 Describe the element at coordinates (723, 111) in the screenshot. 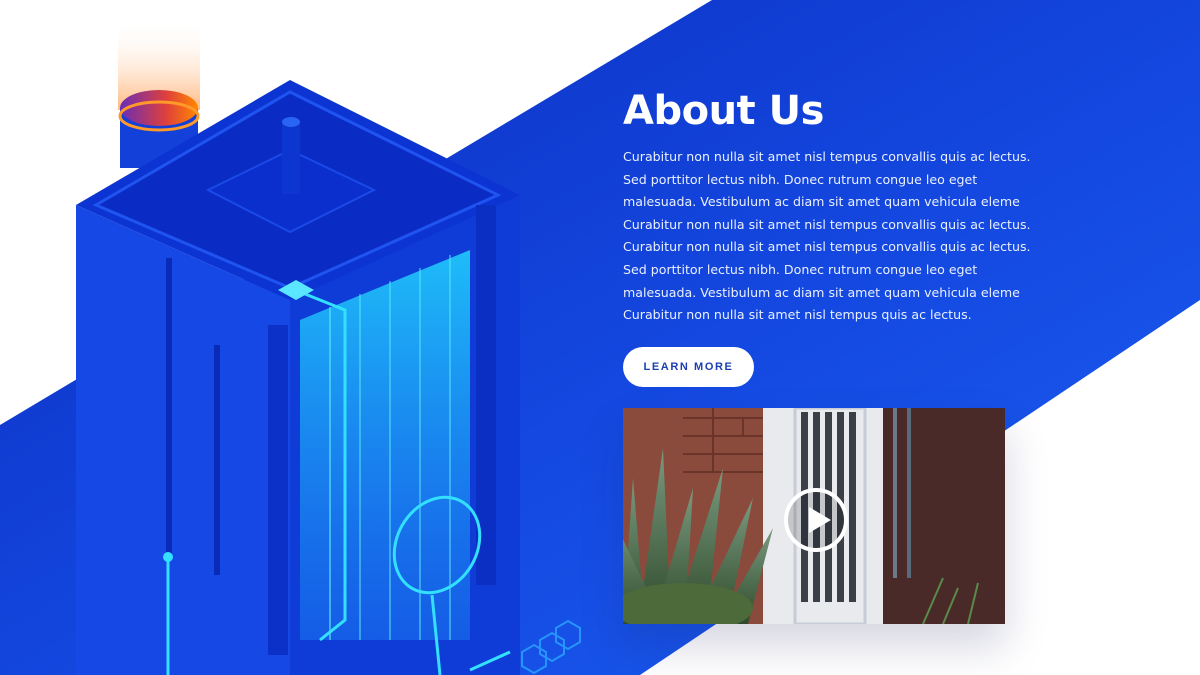

I see `page-title: About Us` at that location.